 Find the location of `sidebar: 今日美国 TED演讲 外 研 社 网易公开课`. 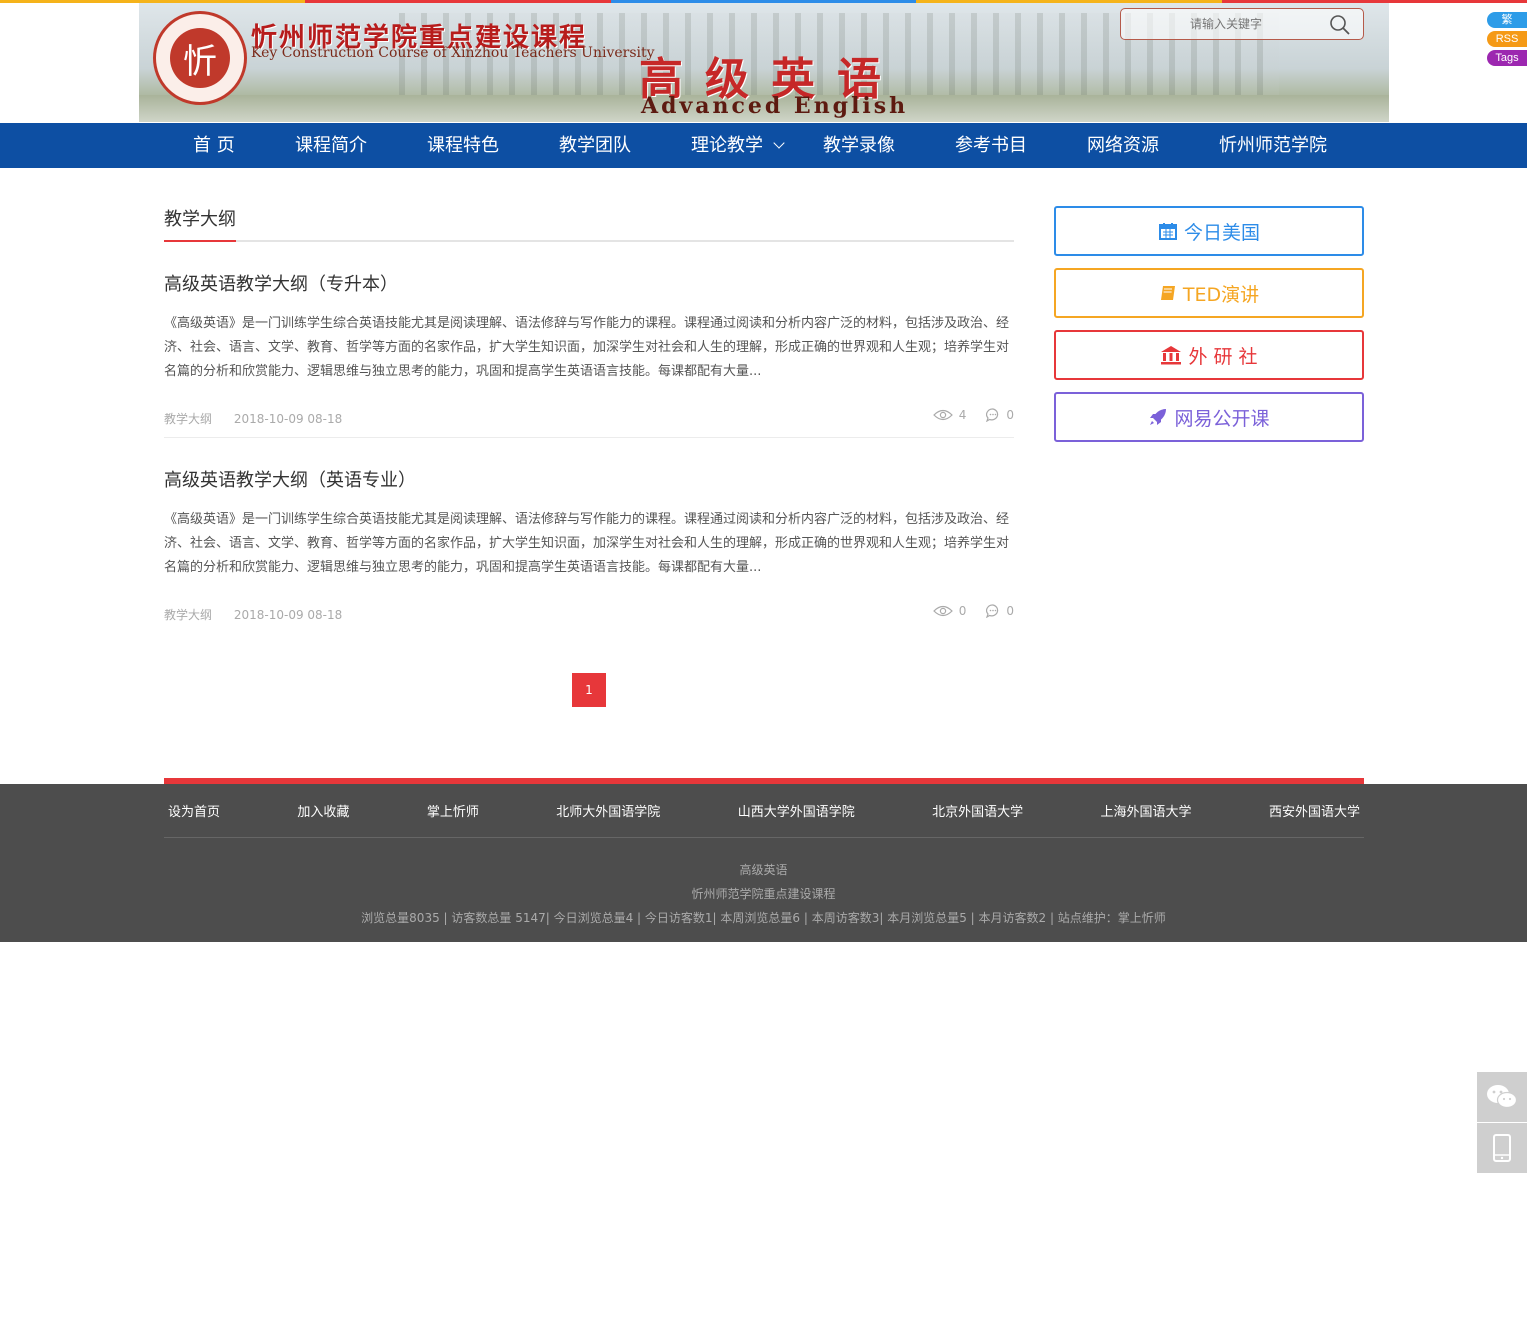

sidebar: 今日美国 TED演讲 外 研 社 网易公开课 is located at coordinates (1209, 330).